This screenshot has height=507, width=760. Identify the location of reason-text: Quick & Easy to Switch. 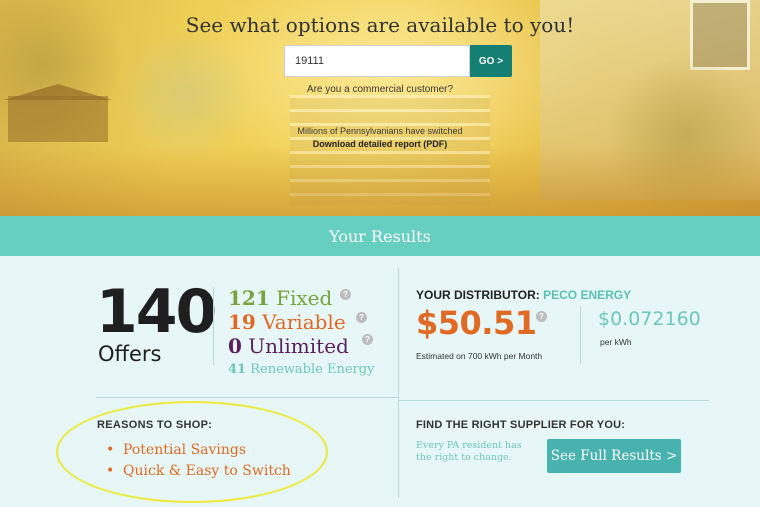
(207, 471).